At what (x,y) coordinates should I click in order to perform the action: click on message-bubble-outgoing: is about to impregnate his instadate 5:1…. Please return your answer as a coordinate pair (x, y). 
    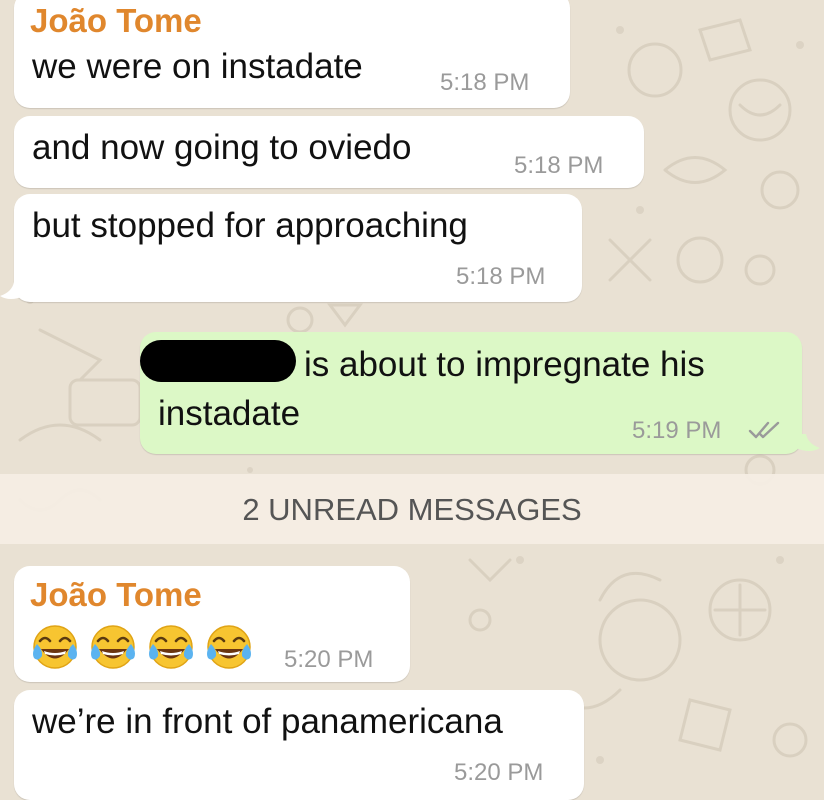
    Looking at the image, I should click on (471, 393).